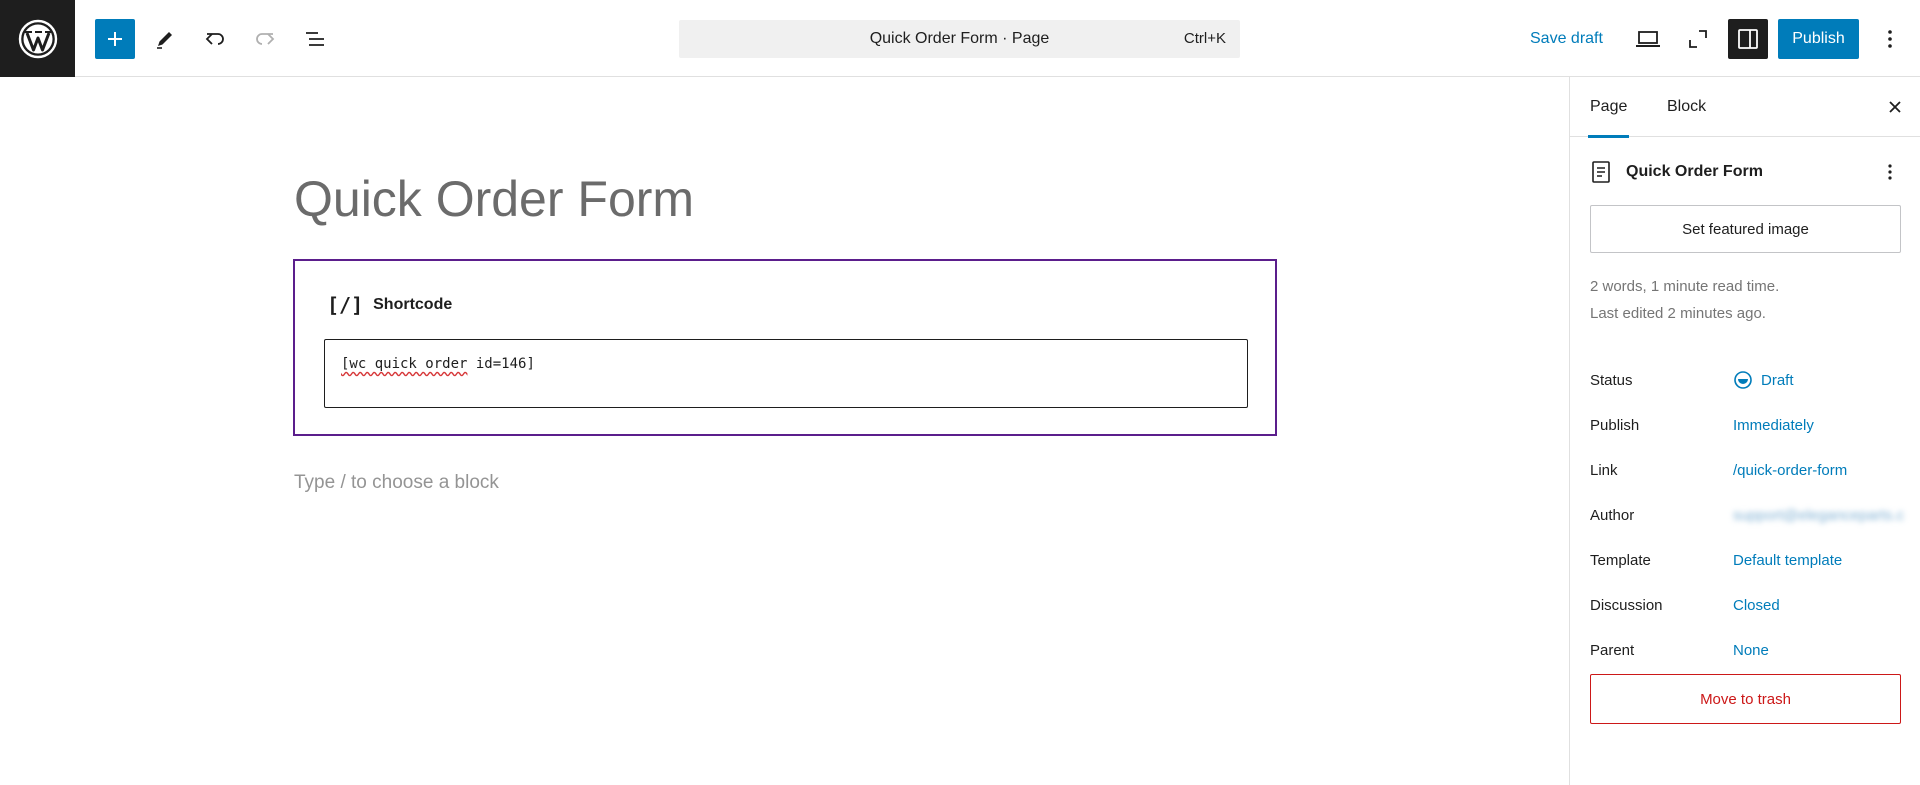 Image resolution: width=1920 pixels, height=785 pixels. Describe the element at coordinates (1694, 171) in the screenshot. I see `document-title-label: Quick Order Form` at that location.